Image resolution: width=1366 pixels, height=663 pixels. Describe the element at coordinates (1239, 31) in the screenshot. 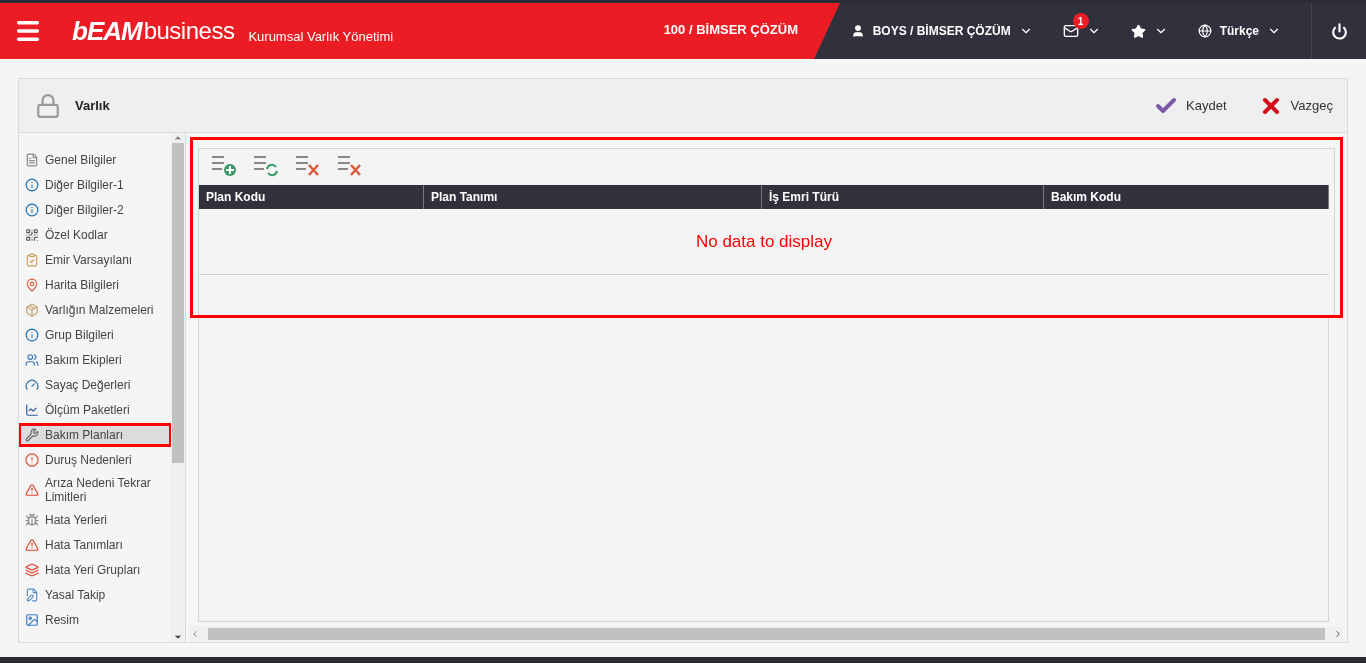

I see `language-menu: Türkçe` at that location.